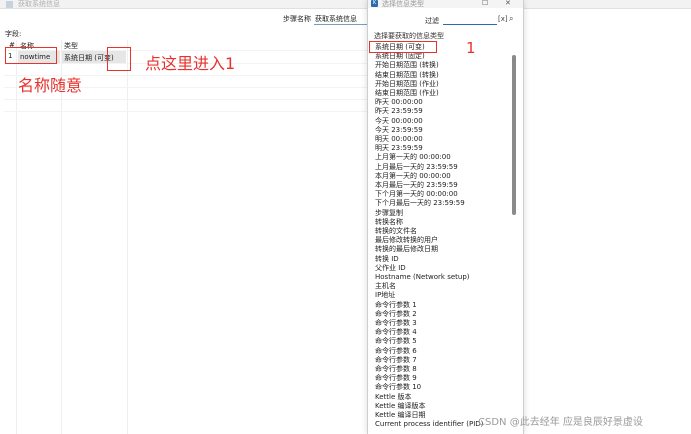 The width and height of the screenshot is (691, 434). I want to click on list-item: 结束日期范围 (转换), so click(407, 75).